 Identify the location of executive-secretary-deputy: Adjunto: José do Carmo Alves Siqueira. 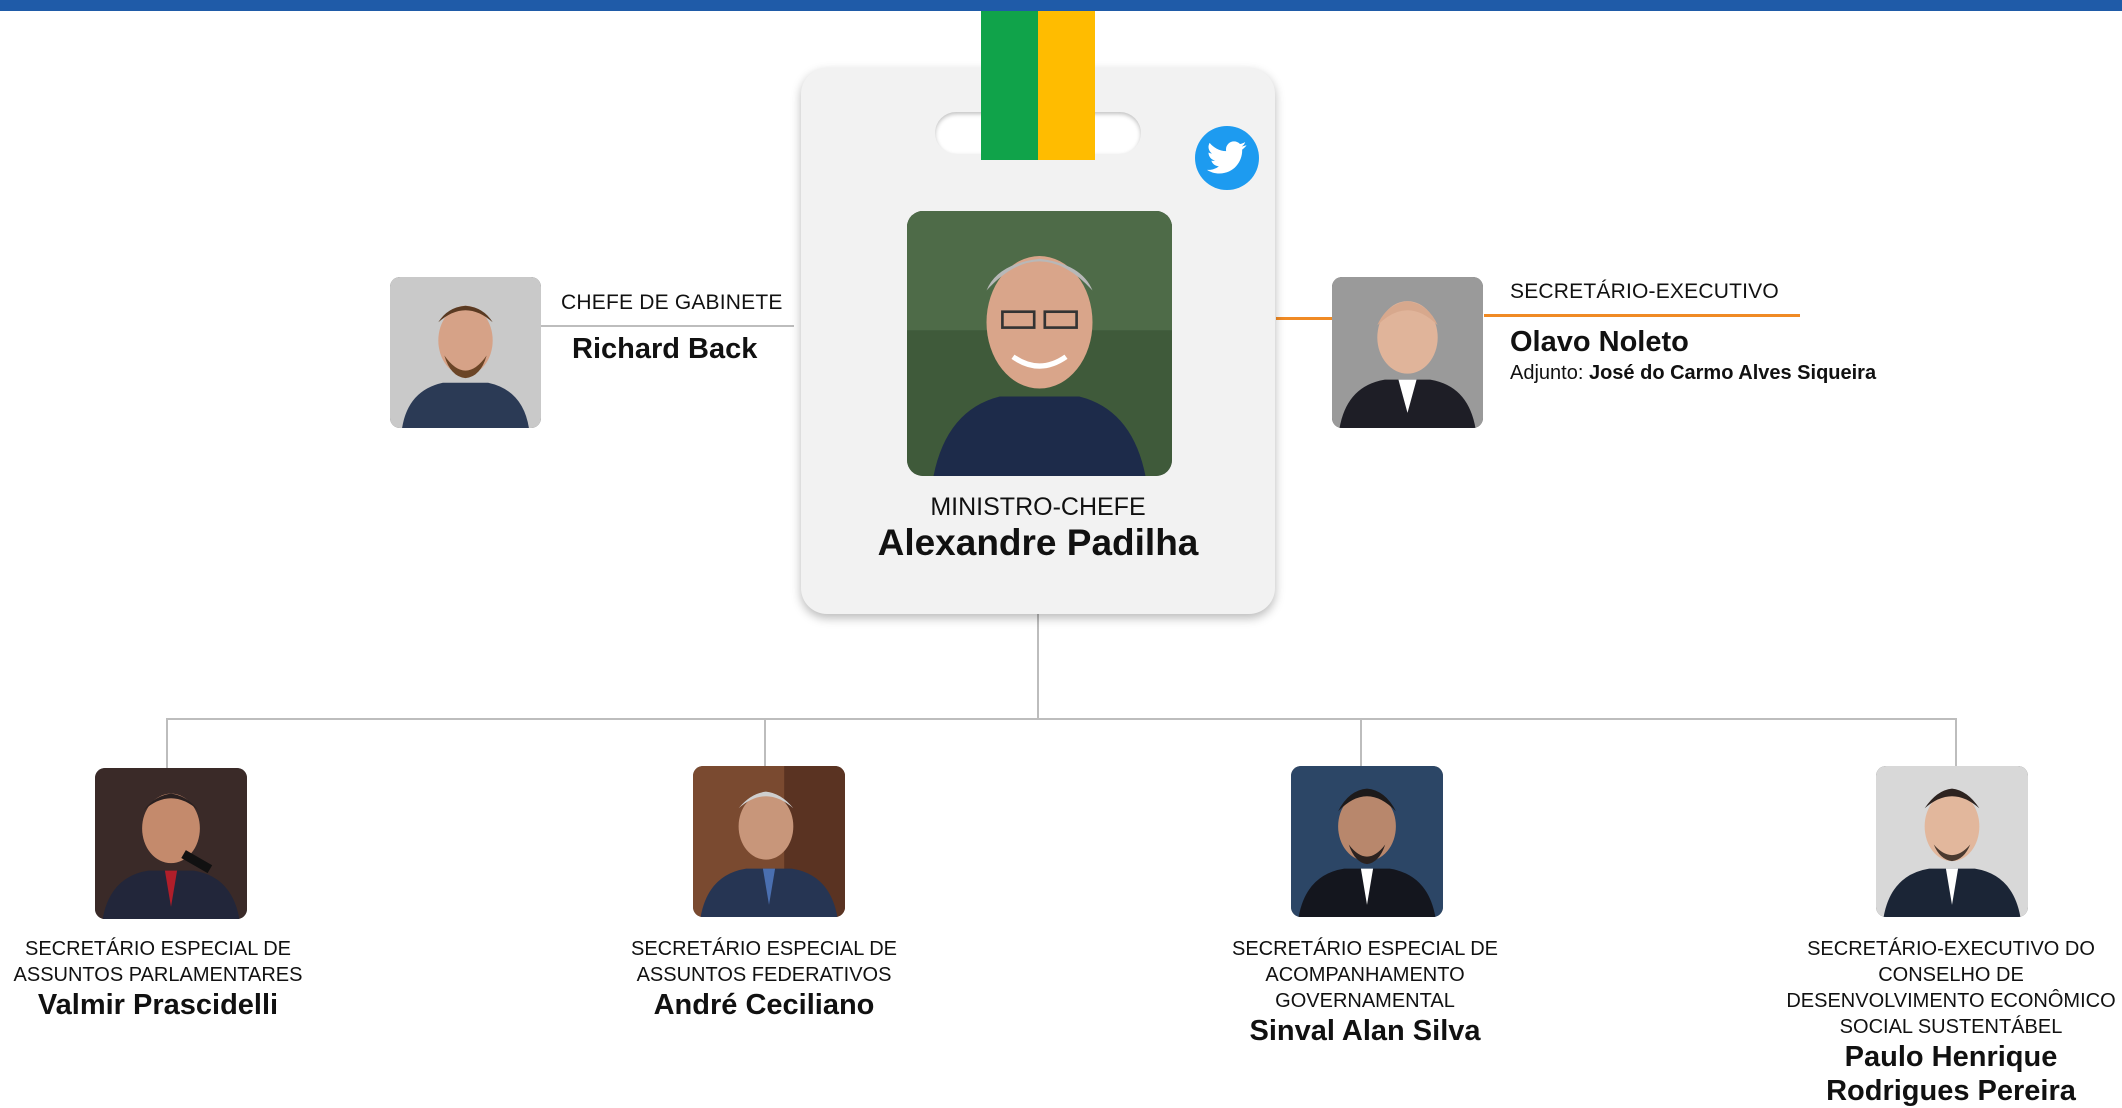
(1693, 373).